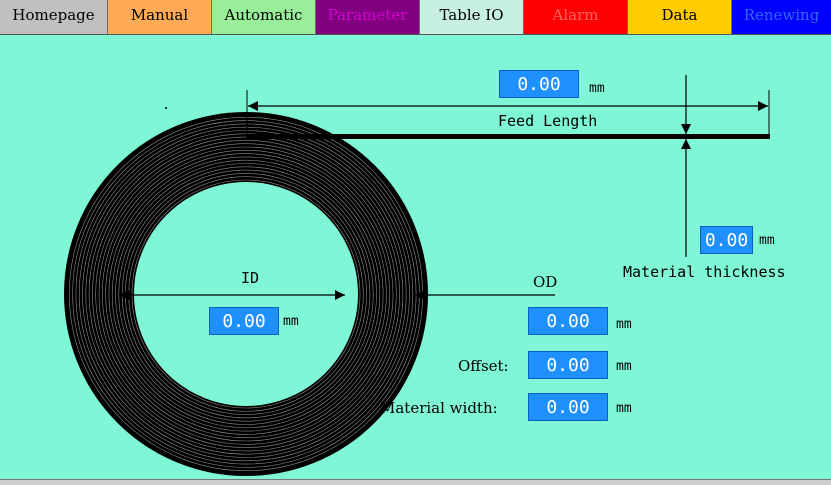  I want to click on od-label: OD, so click(545, 282).